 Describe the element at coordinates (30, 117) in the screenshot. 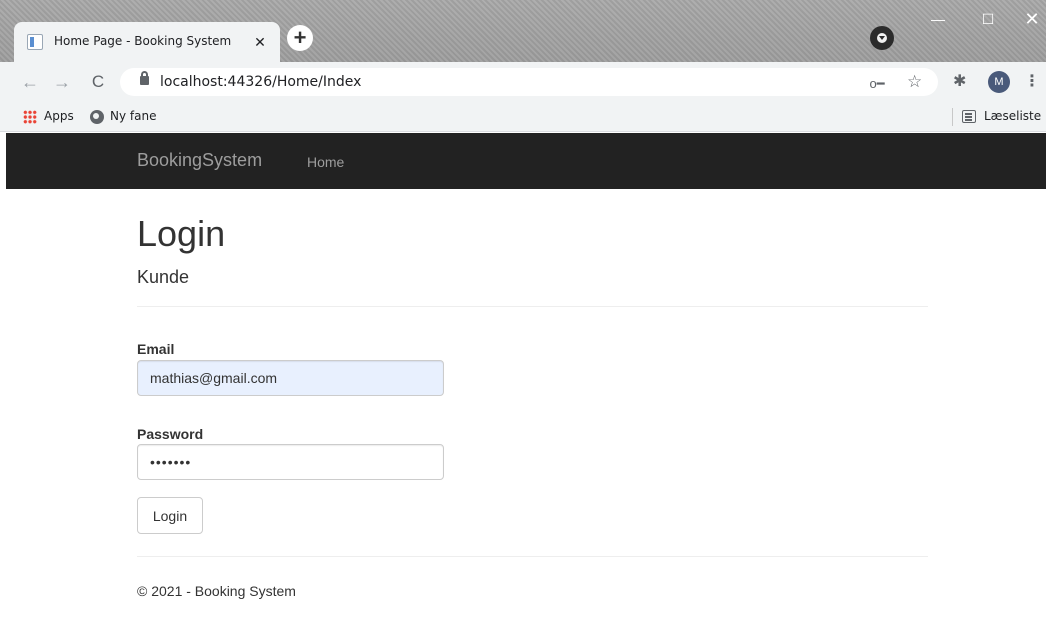

I see `apps-grid-icon` at that location.